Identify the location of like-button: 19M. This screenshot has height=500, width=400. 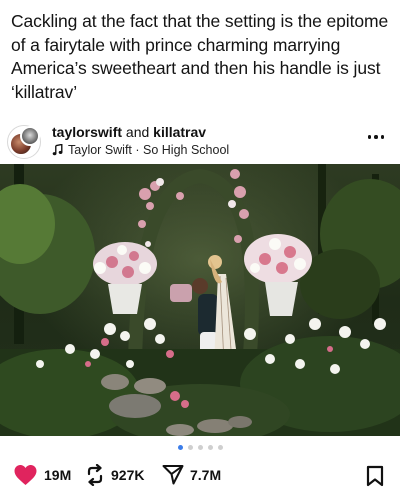
(42, 475).